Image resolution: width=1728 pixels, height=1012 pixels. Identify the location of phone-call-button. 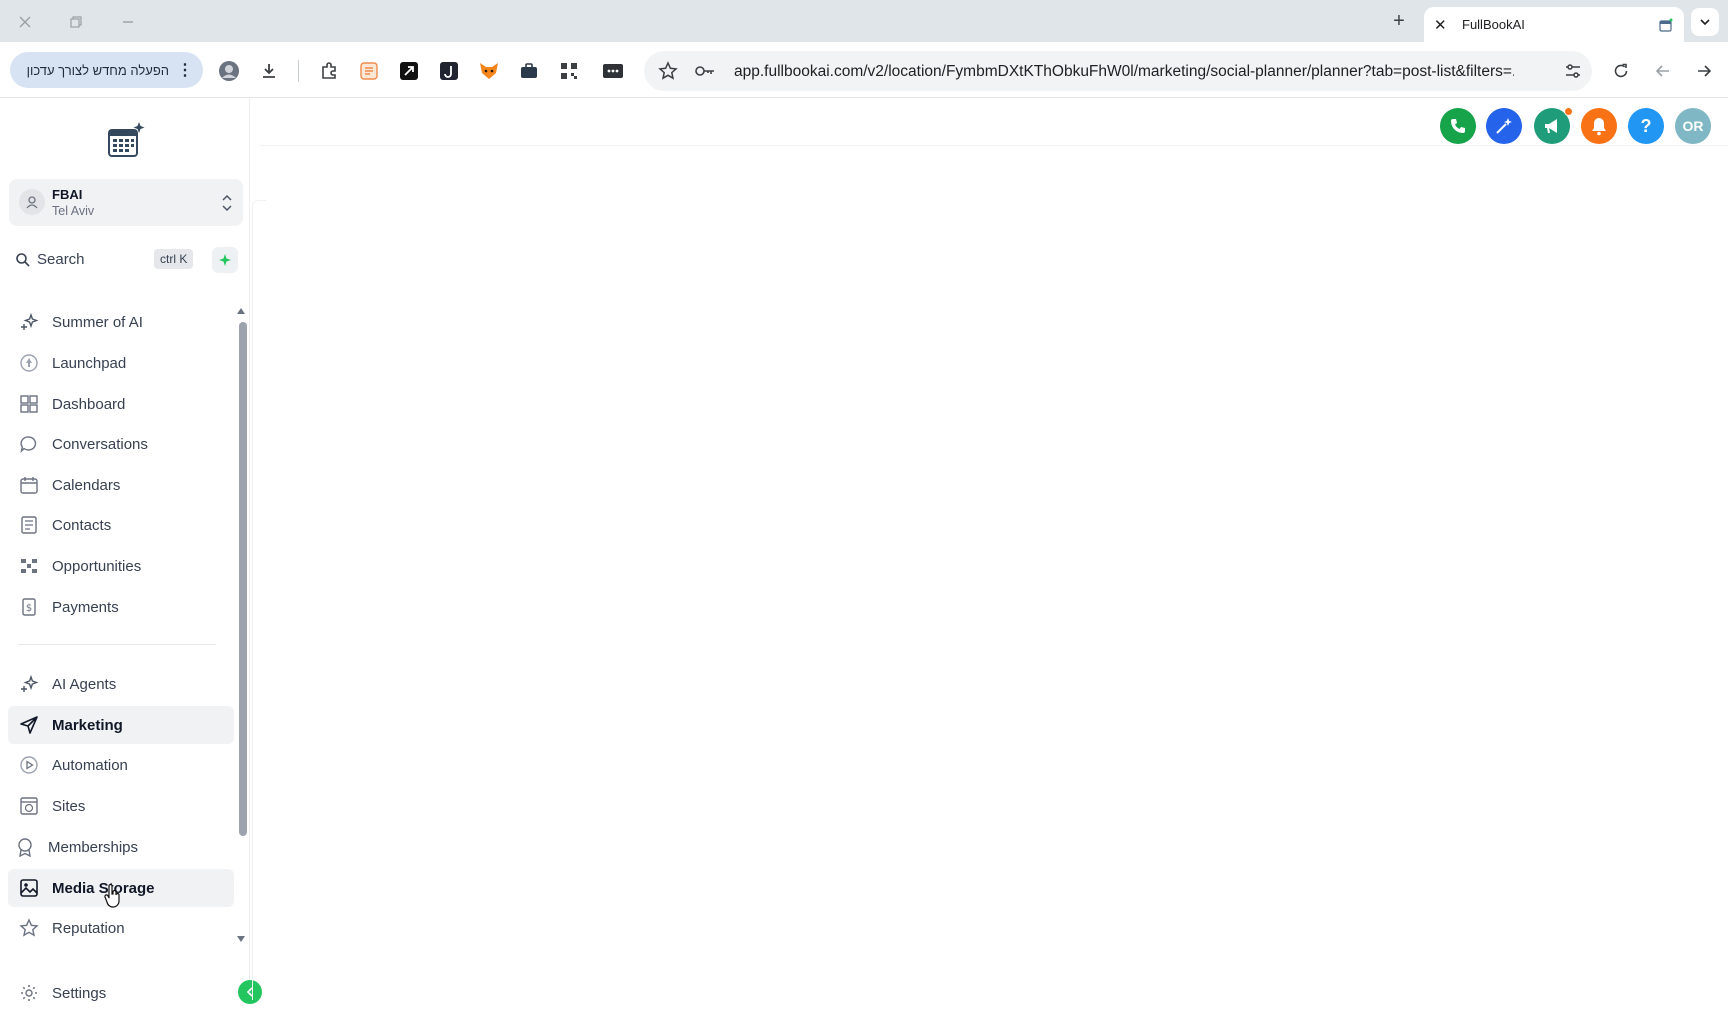
(1458, 126).